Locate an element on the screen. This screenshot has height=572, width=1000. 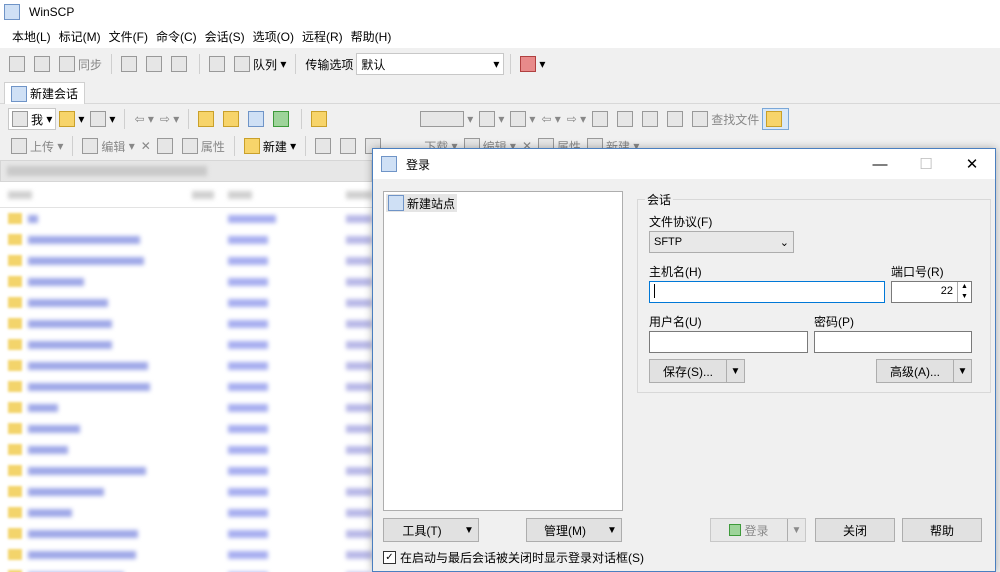
remote-open-dir-button: ▾ is located at coordinates (491, 119).